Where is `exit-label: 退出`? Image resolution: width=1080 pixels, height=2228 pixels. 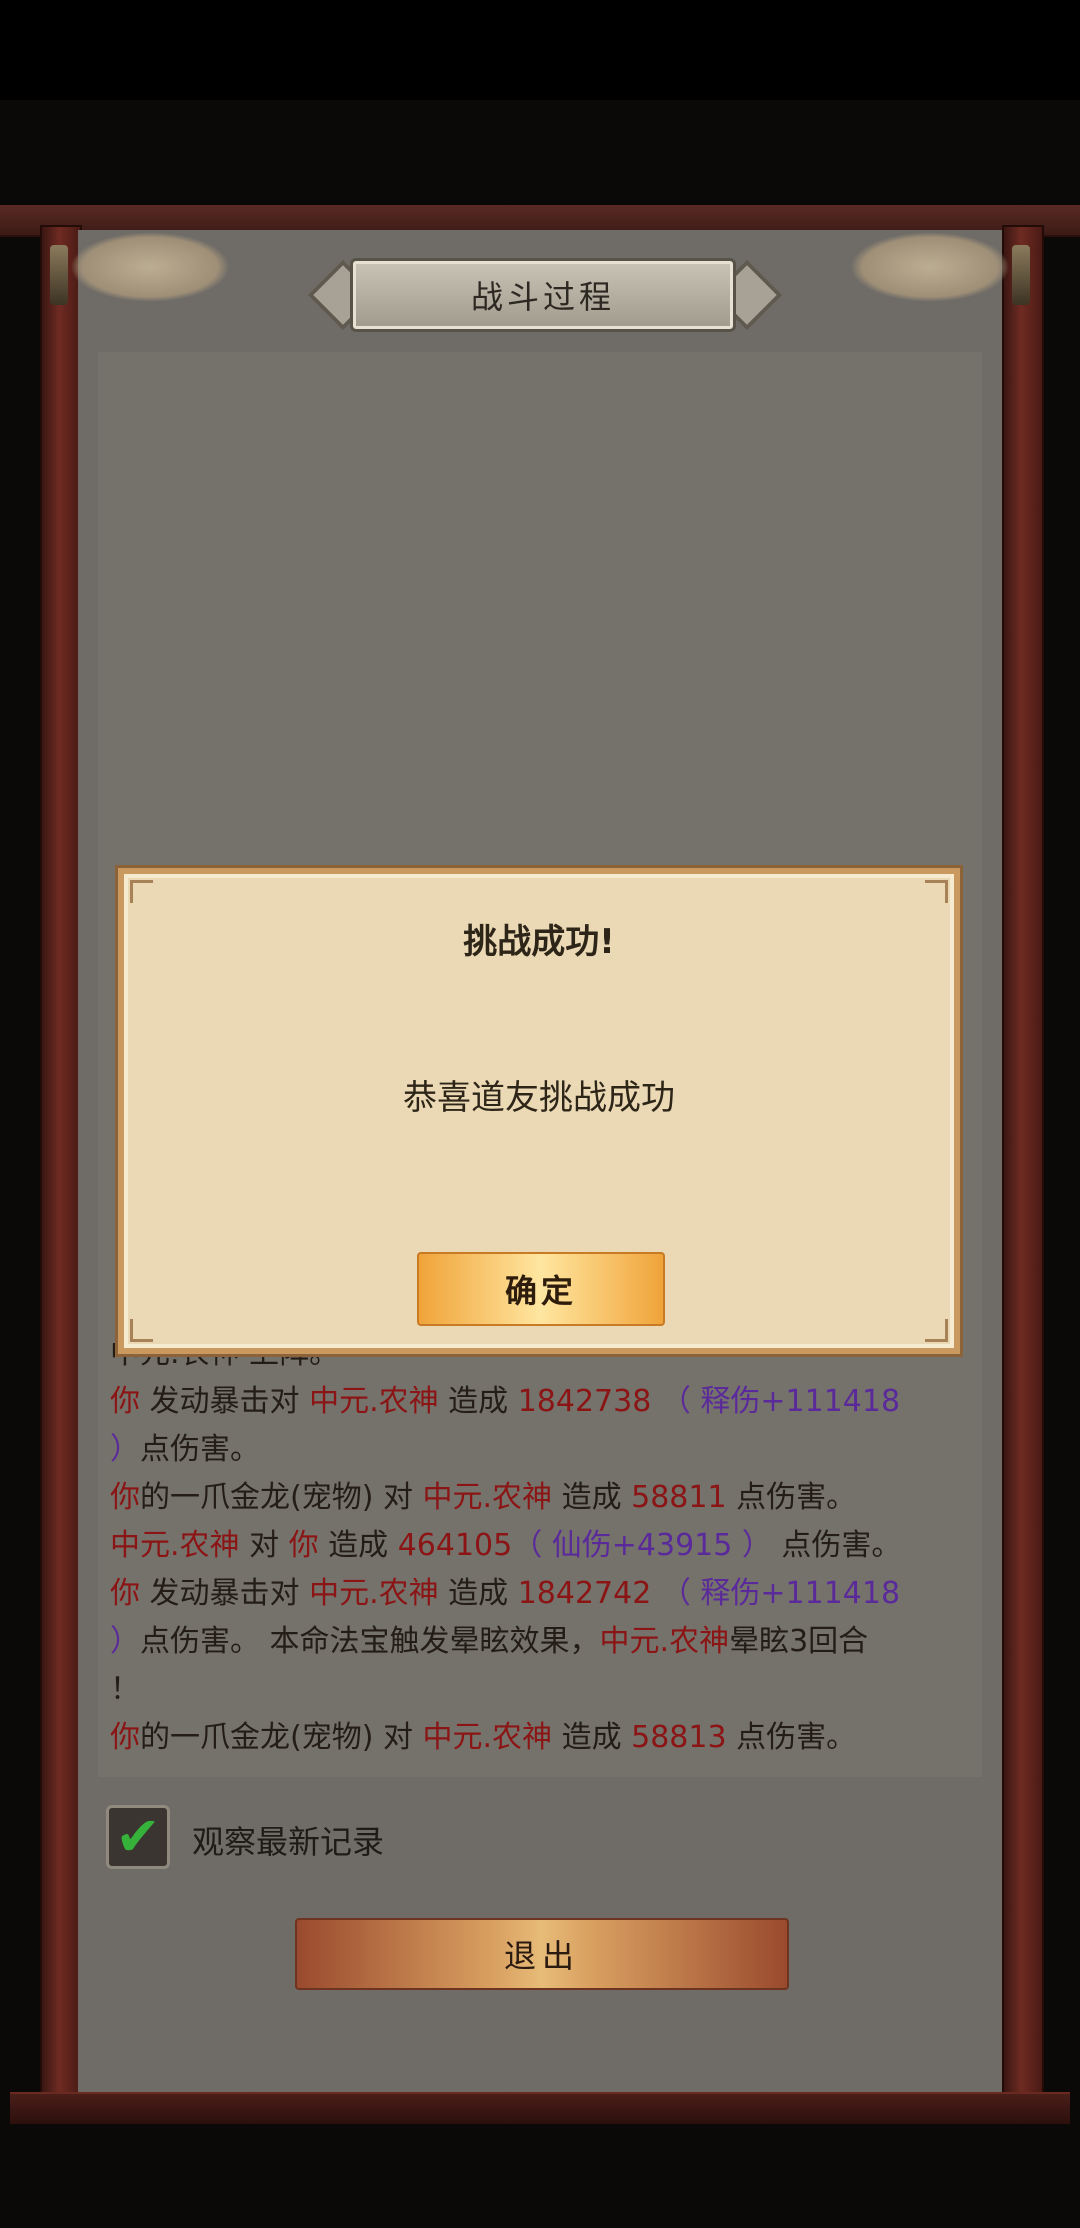 exit-label: 退出 is located at coordinates (541, 1956).